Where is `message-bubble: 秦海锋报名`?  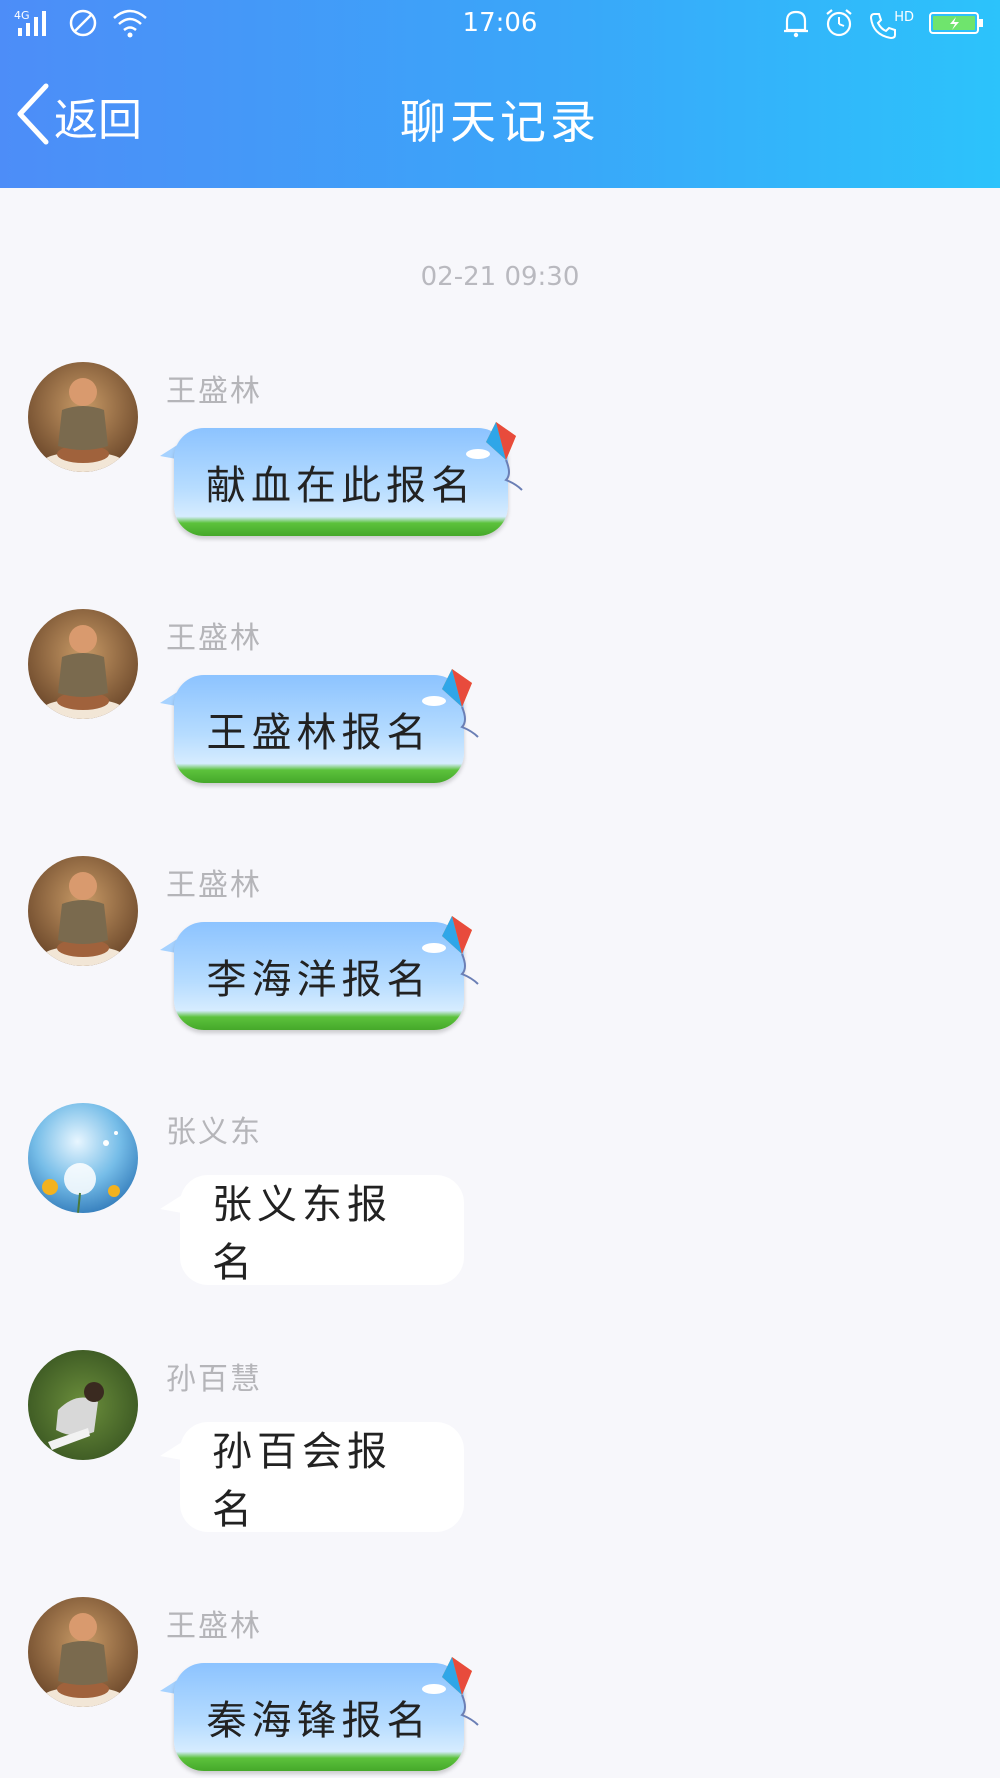 message-bubble: 秦海锋报名 is located at coordinates (319, 1717).